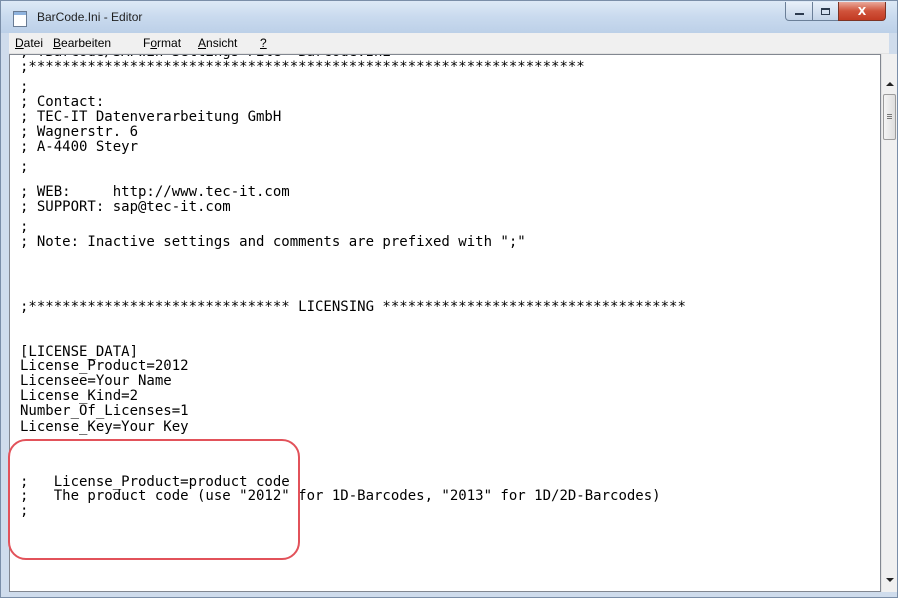 This screenshot has height=598, width=898. I want to click on menu-ansicht: Ansicht, so click(217, 43).